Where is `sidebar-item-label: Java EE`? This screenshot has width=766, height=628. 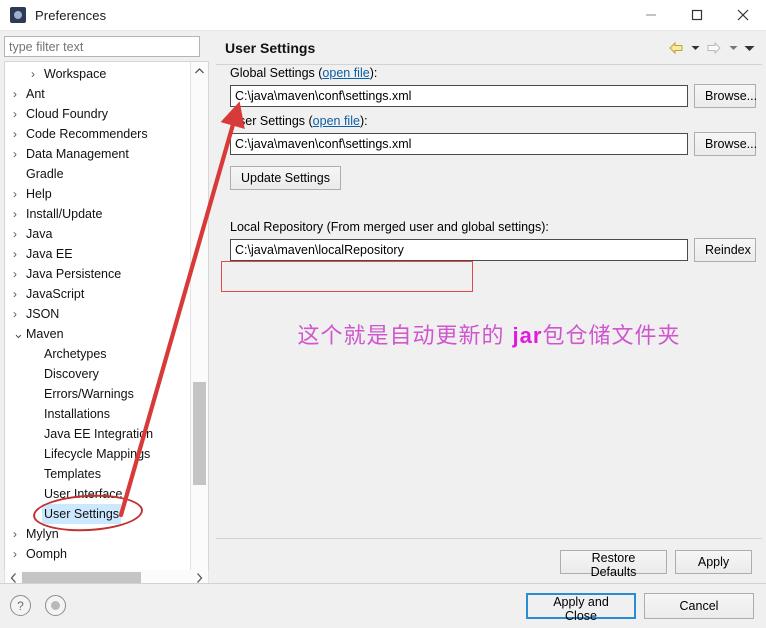
sidebar-item-label: Java EE is located at coordinates (49, 254).